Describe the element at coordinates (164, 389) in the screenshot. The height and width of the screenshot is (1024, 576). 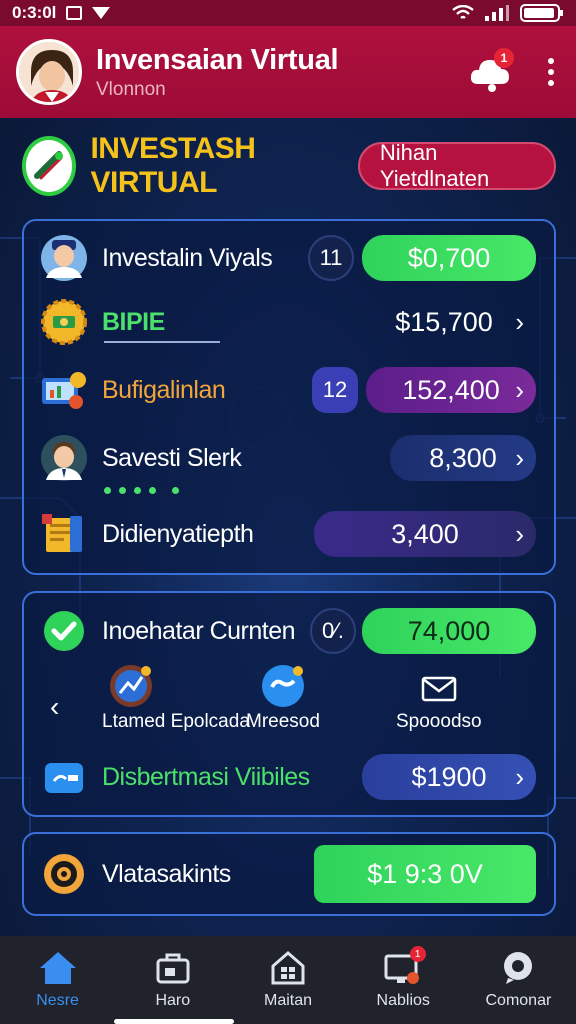
I see `row-label: Bufigalinlan` at that location.